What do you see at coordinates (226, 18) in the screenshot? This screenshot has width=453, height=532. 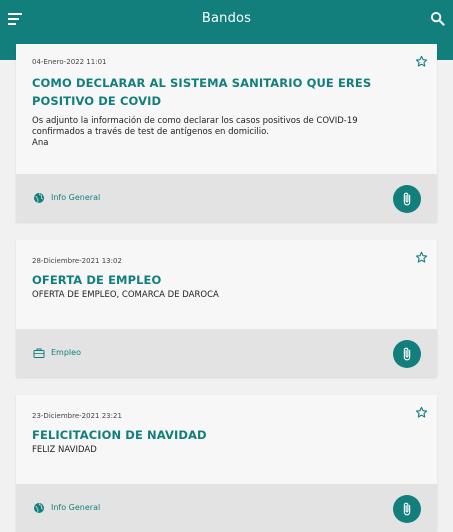 I see `page-title: Bandos` at bounding box center [226, 18].